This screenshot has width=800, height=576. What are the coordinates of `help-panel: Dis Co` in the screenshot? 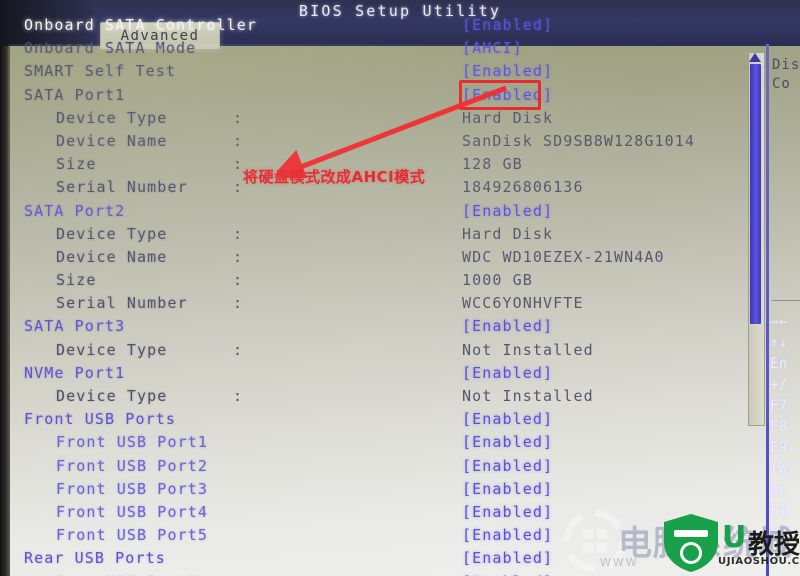 It's located at (786, 75).